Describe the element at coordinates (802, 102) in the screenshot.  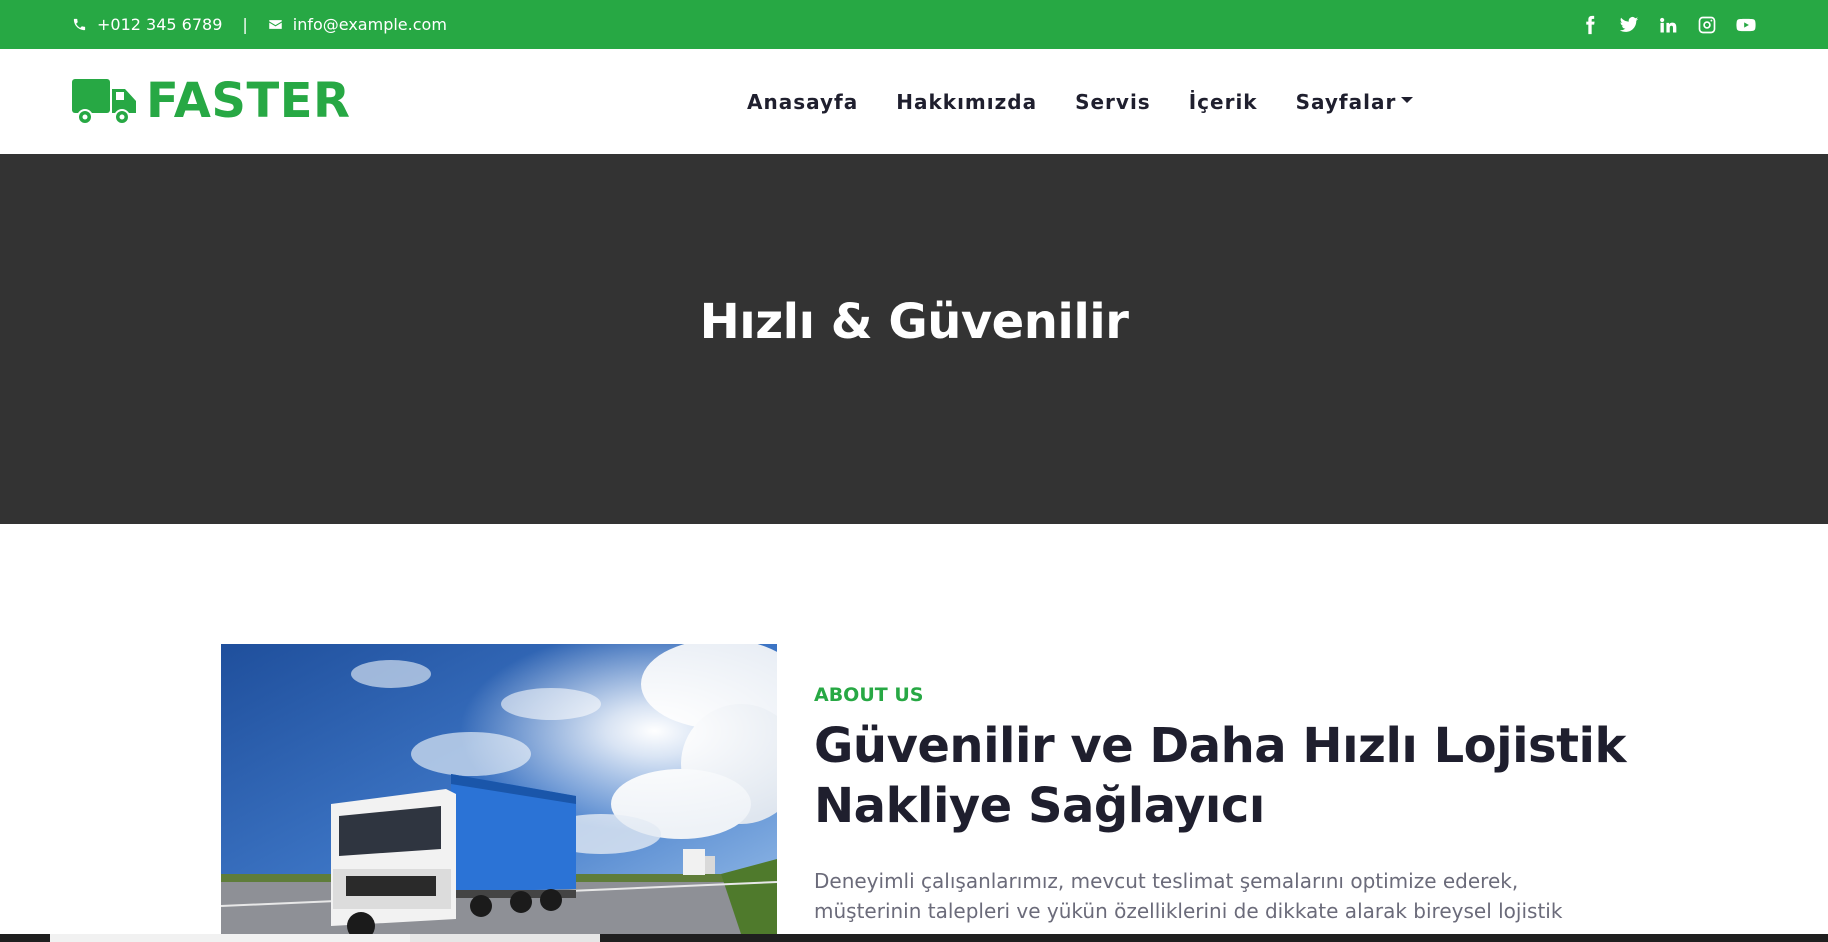
I see `nav-item-anasayfa: Anasayfa` at that location.